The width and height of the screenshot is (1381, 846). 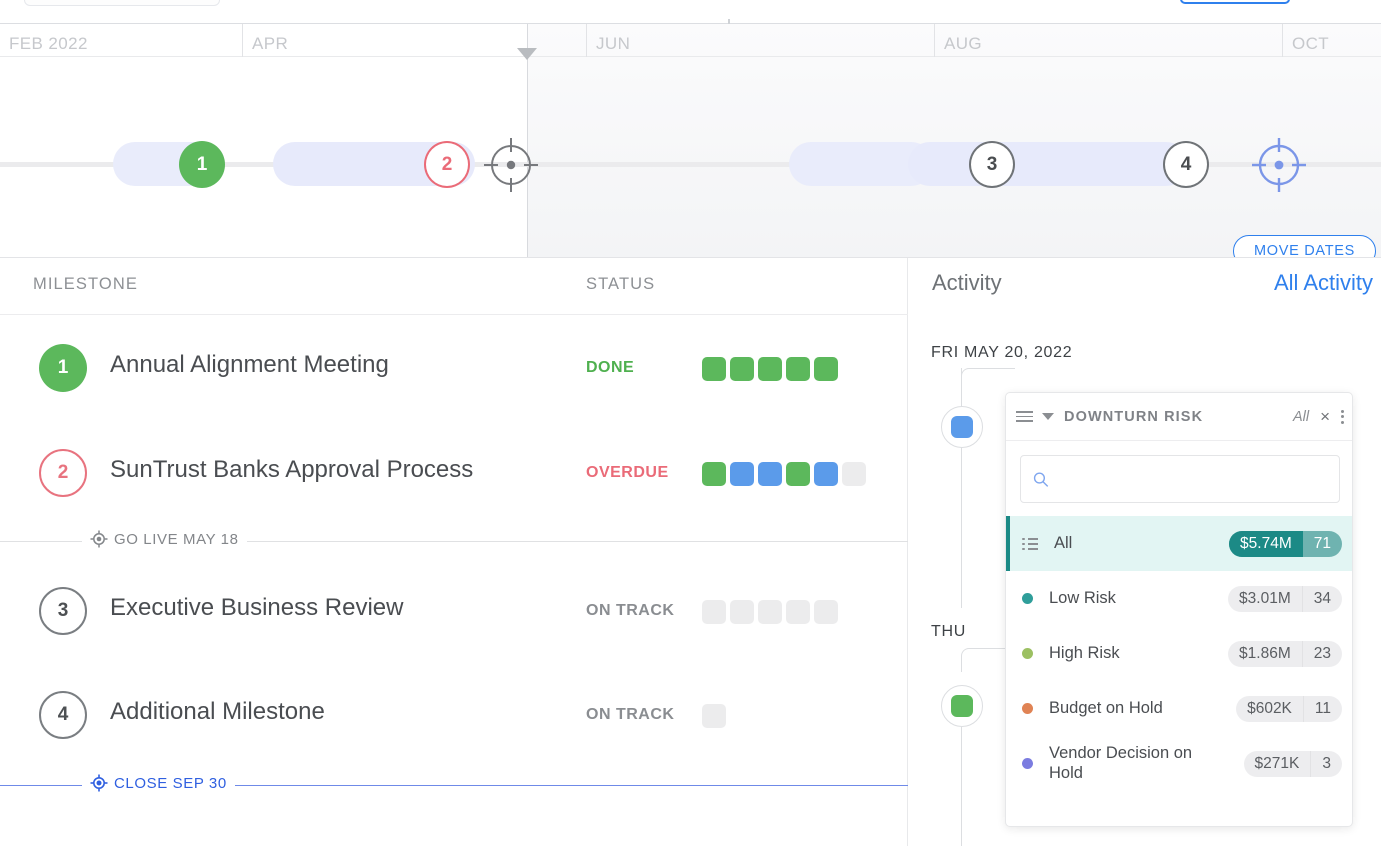 What do you see at coordinates (1030, 544) in the screenshot?
I see `list-icon` at bounding box center [1030, 544].